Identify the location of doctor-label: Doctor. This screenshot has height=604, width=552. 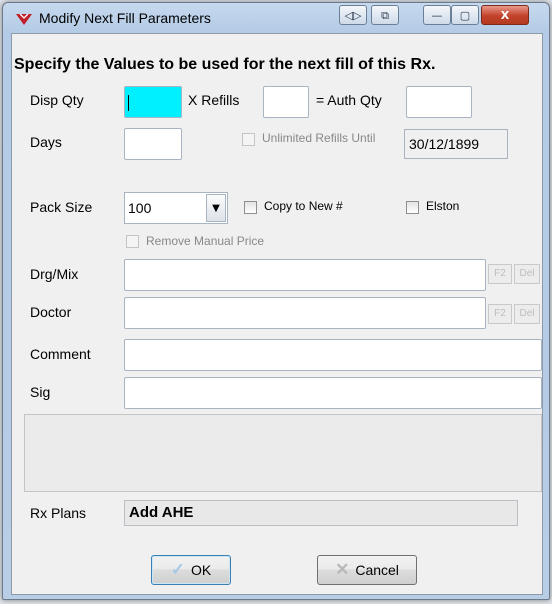
(51, 312).